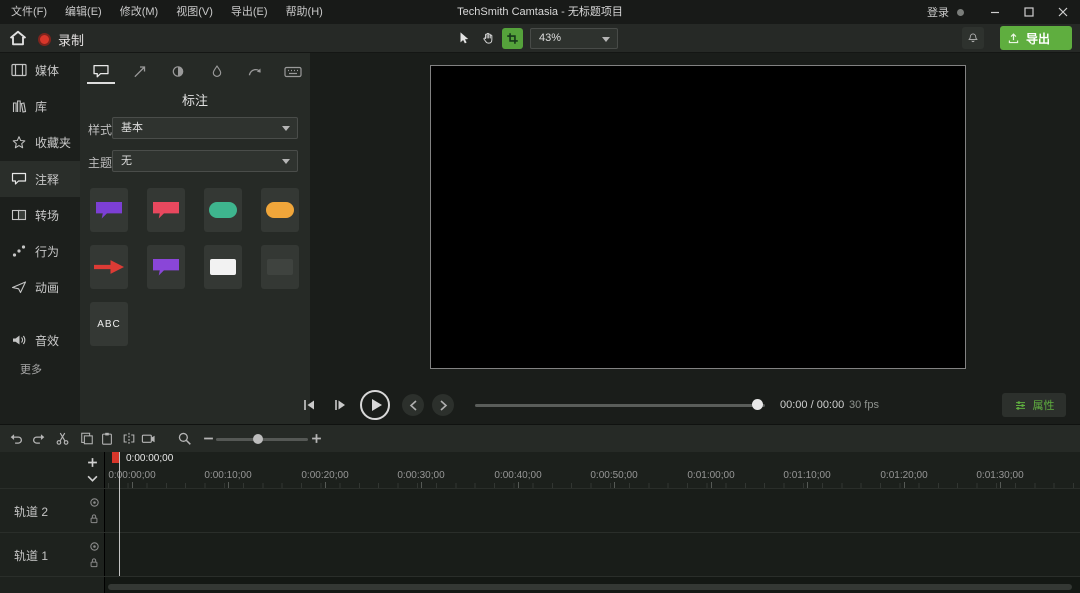 This screenshot has height=593, width=1080. I want to click on theme-dropdown-value: 无, so click(126, 161).